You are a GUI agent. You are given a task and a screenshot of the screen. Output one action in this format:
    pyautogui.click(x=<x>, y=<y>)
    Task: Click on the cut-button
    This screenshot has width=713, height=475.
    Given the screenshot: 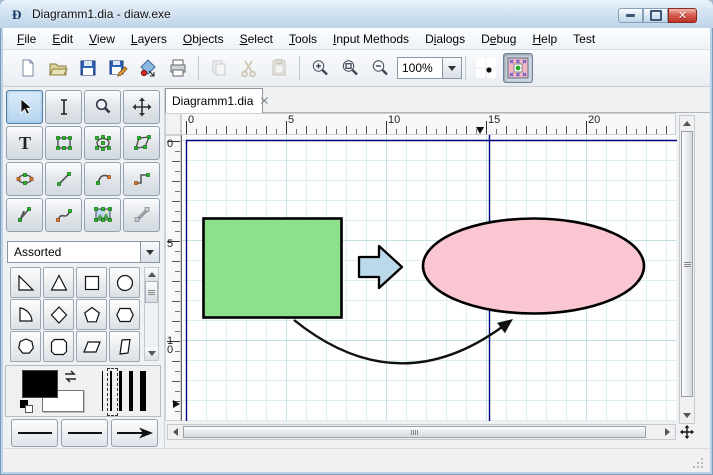 What is the action you would take?
    pyautogui.click(x=249, y=68)
    